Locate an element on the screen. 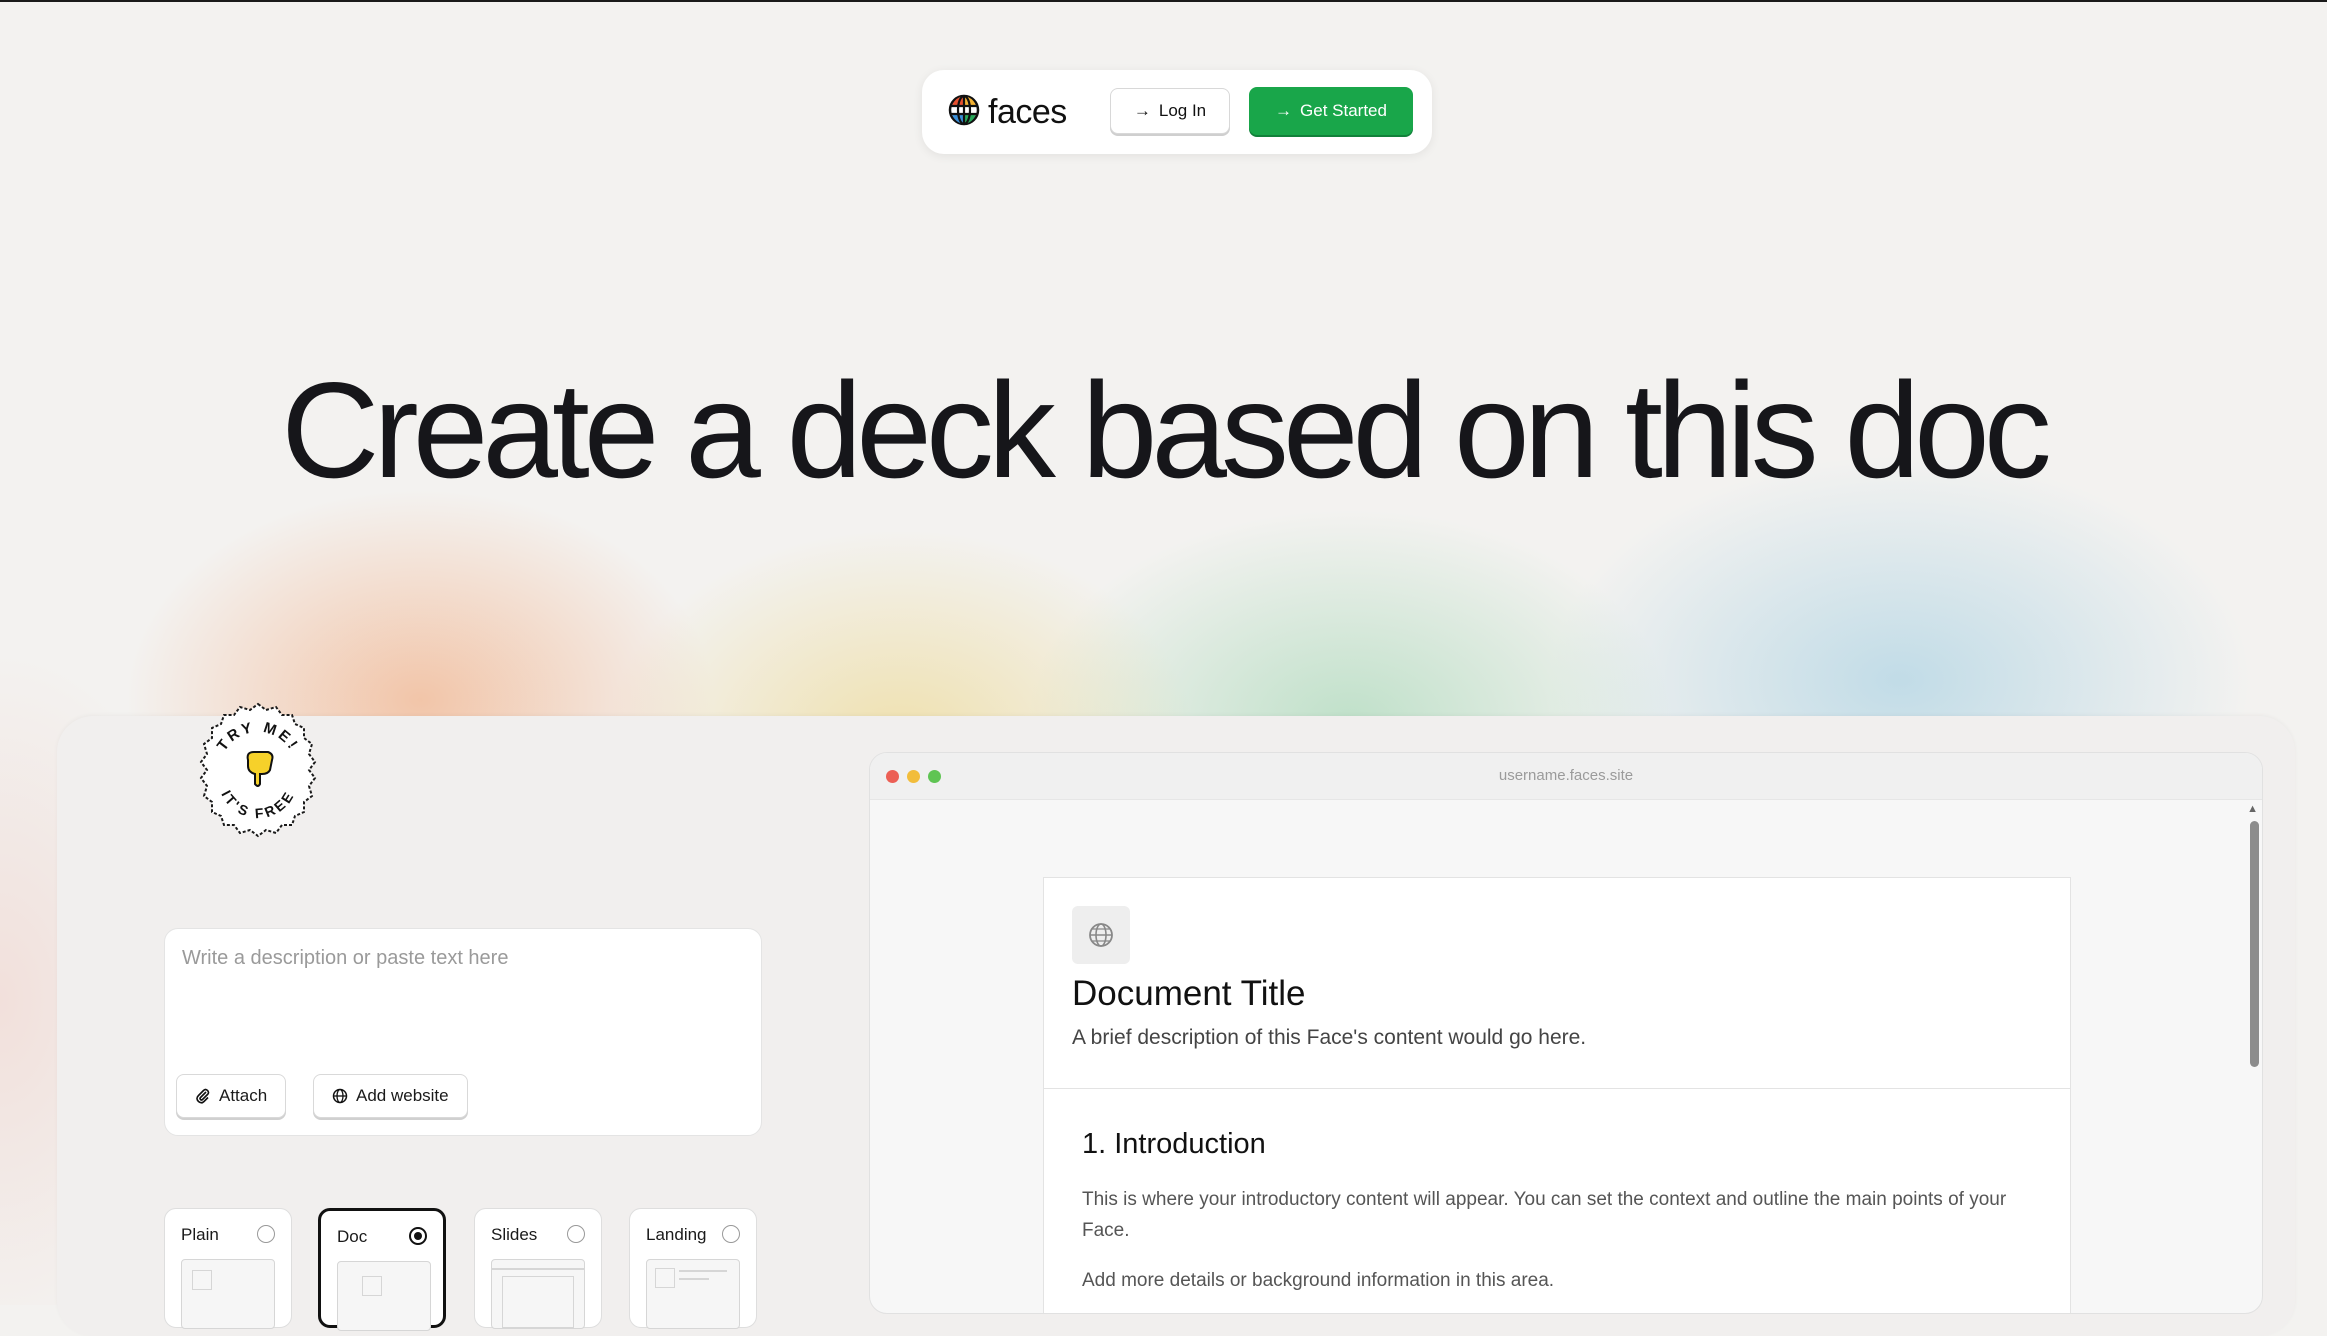 This screenshot has width=2327, height=1336. login-label: Log In is located at coordinates (1182, 110).